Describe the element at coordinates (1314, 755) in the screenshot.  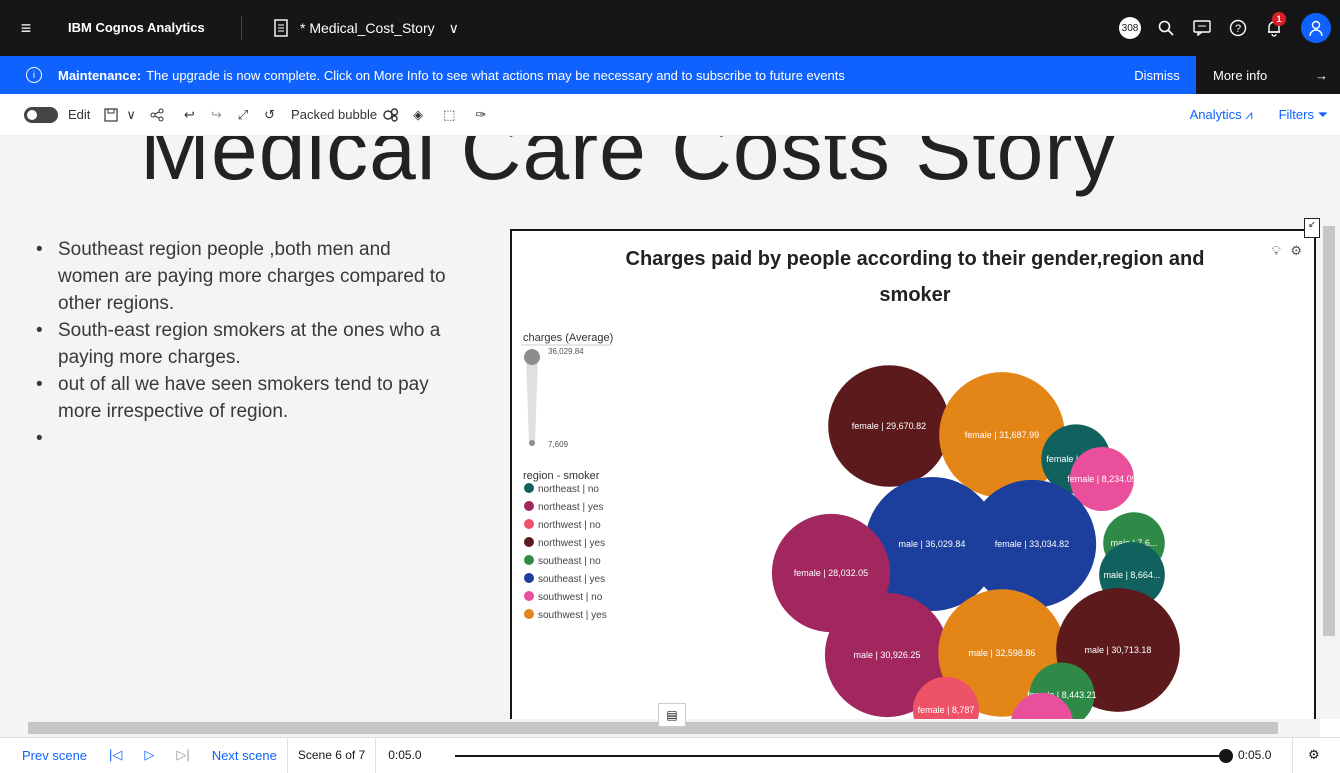
I see `settings-gear-icon: ⚙` at that location.